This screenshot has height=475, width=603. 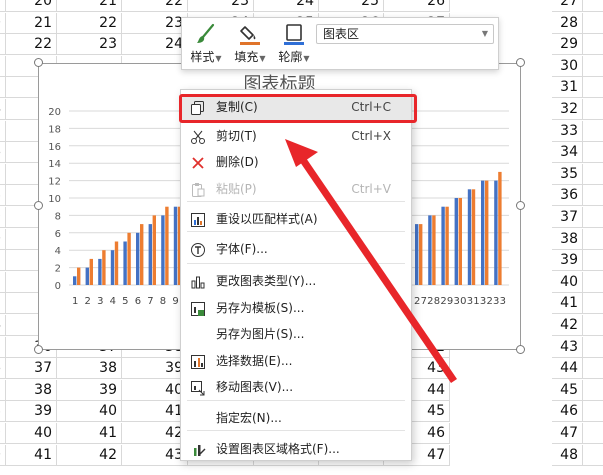 What do you see at coordinates (567, 174) in the screenshot?
I see `grid-cell: 35` at bounding box center [567, 174].